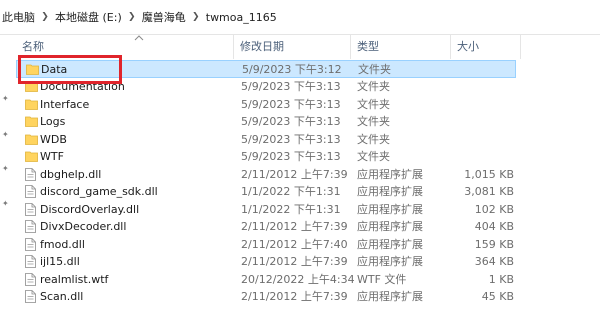 The height and width of the screenshot is (314, 600). What do you see at coordinates (494, 261) in the screenshot?
I see `file-size: 364 KB` at bounding box center [494, 261].